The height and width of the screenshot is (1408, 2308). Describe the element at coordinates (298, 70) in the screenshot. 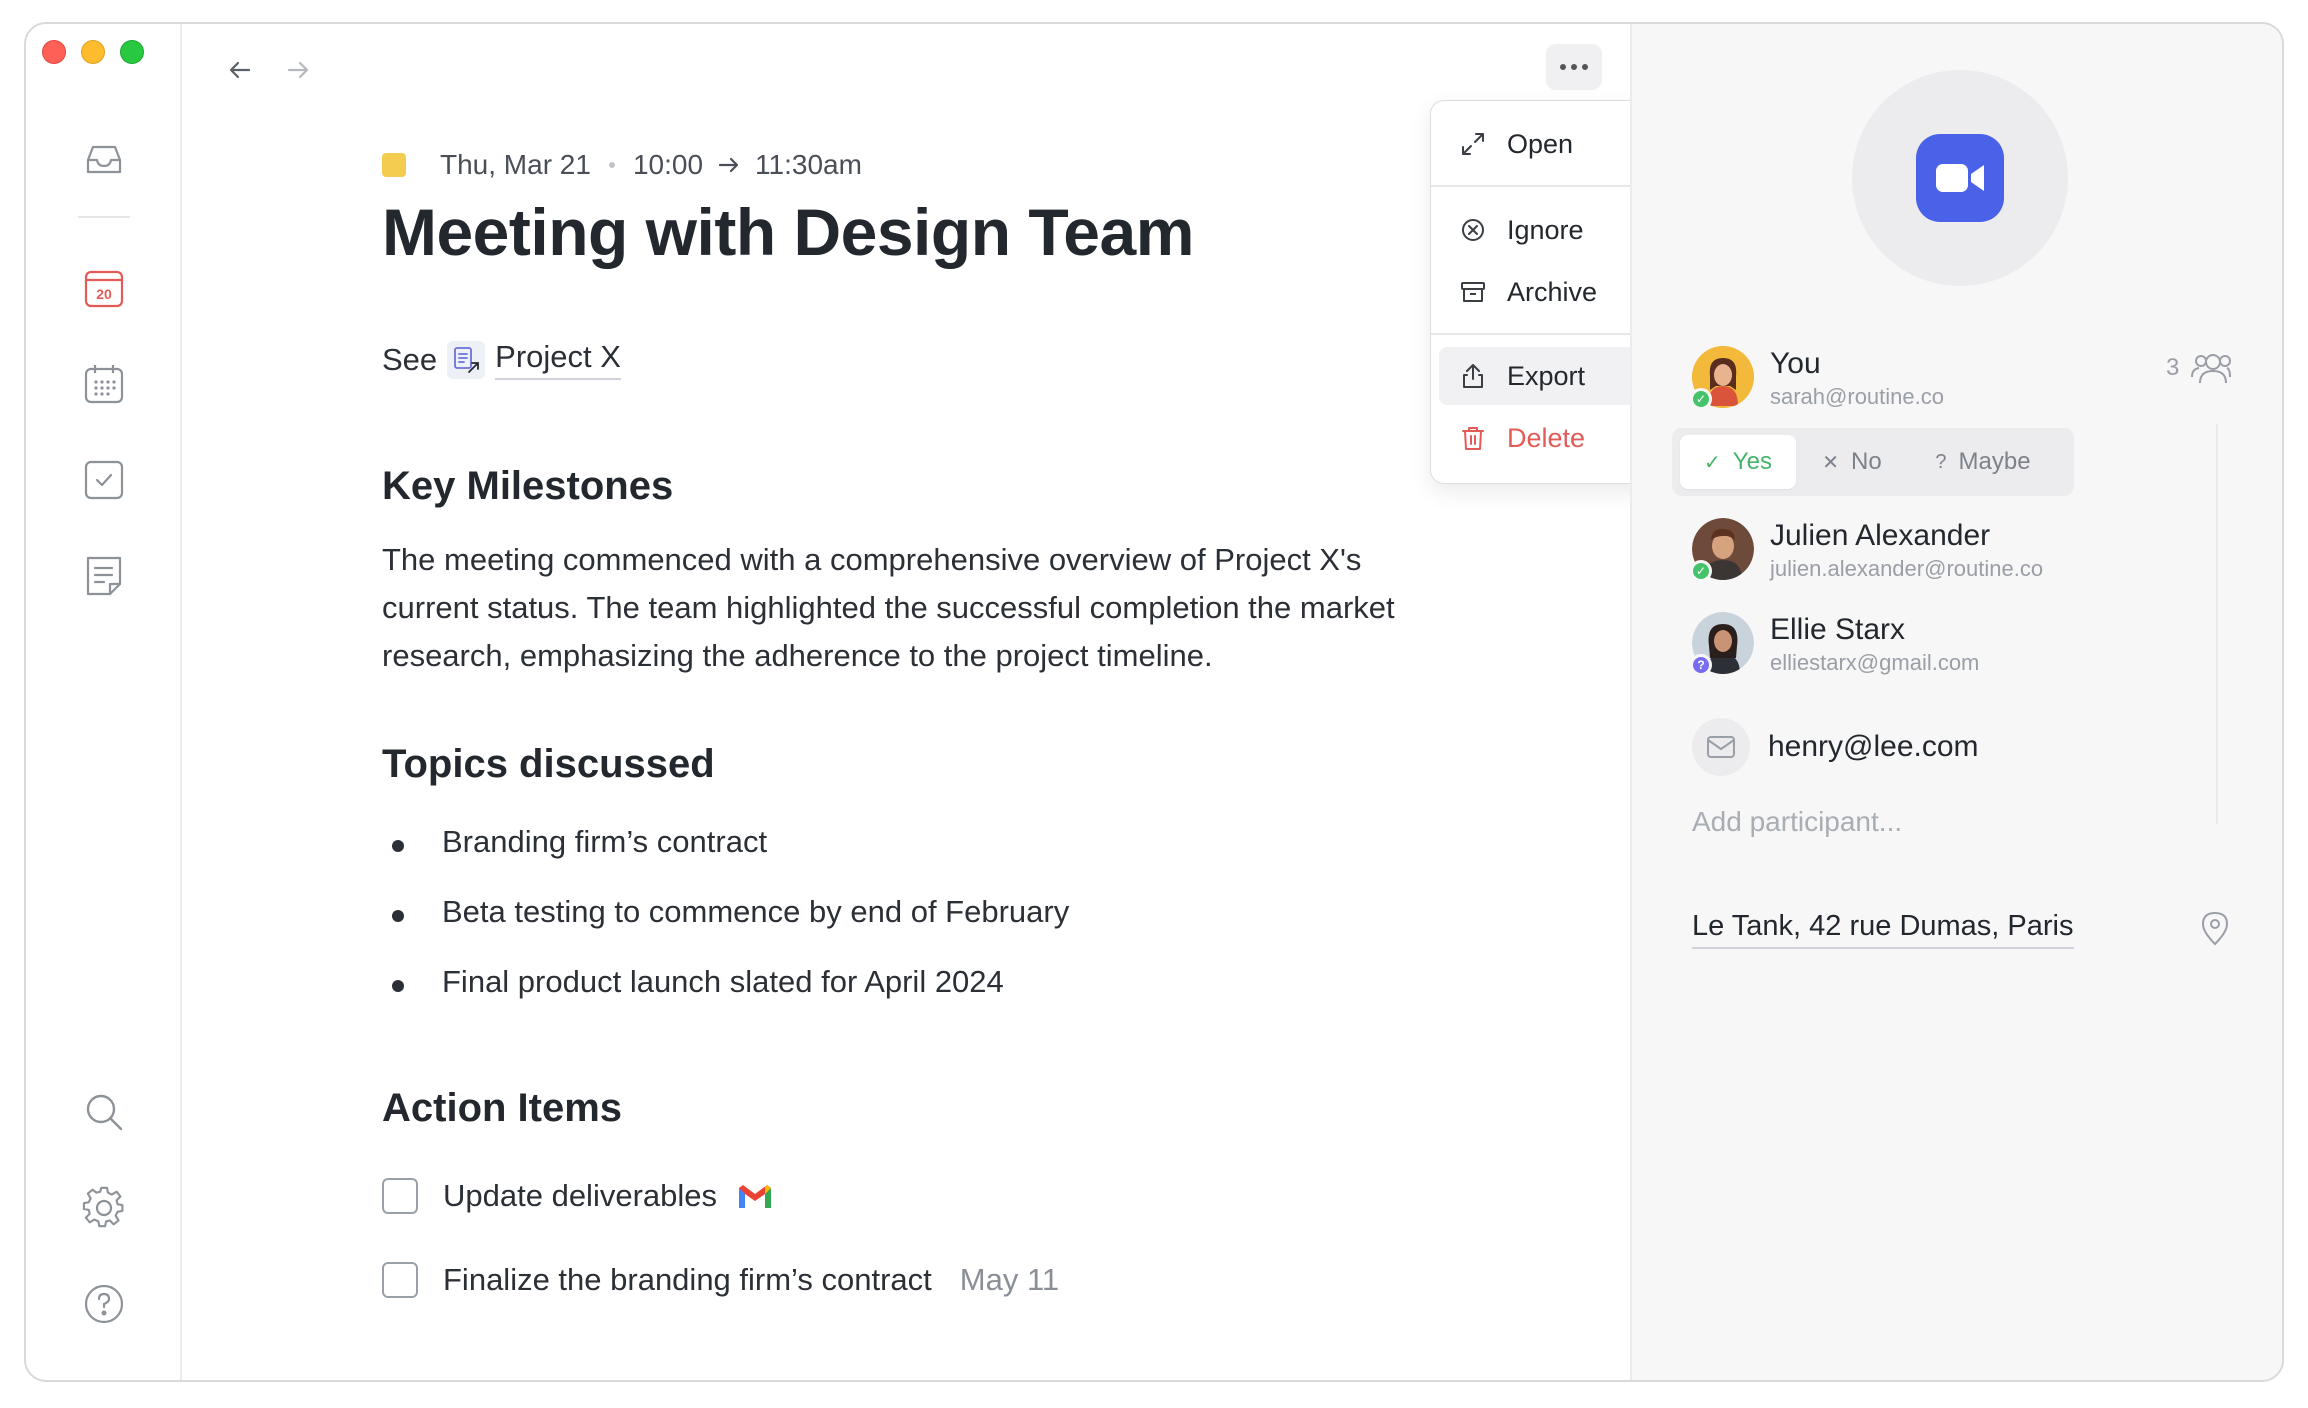

I see `forward-arrow-icon` at that location.